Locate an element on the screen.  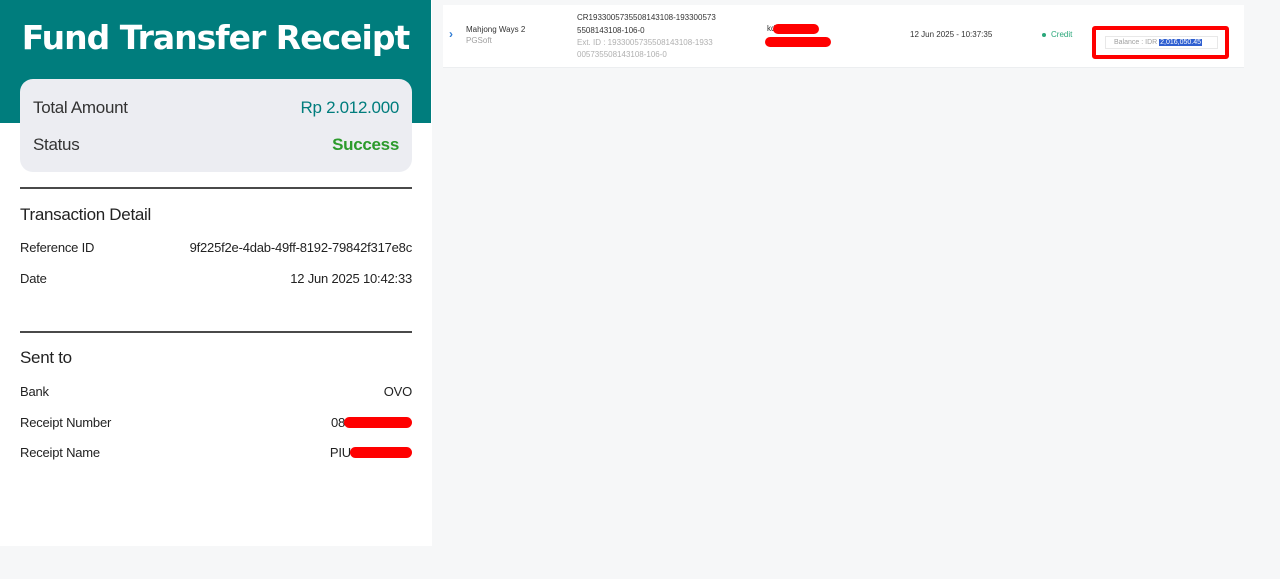
transaction-datetime: 12 Jun 2025 - 10:37:35 is located at coordinates (951, 34).